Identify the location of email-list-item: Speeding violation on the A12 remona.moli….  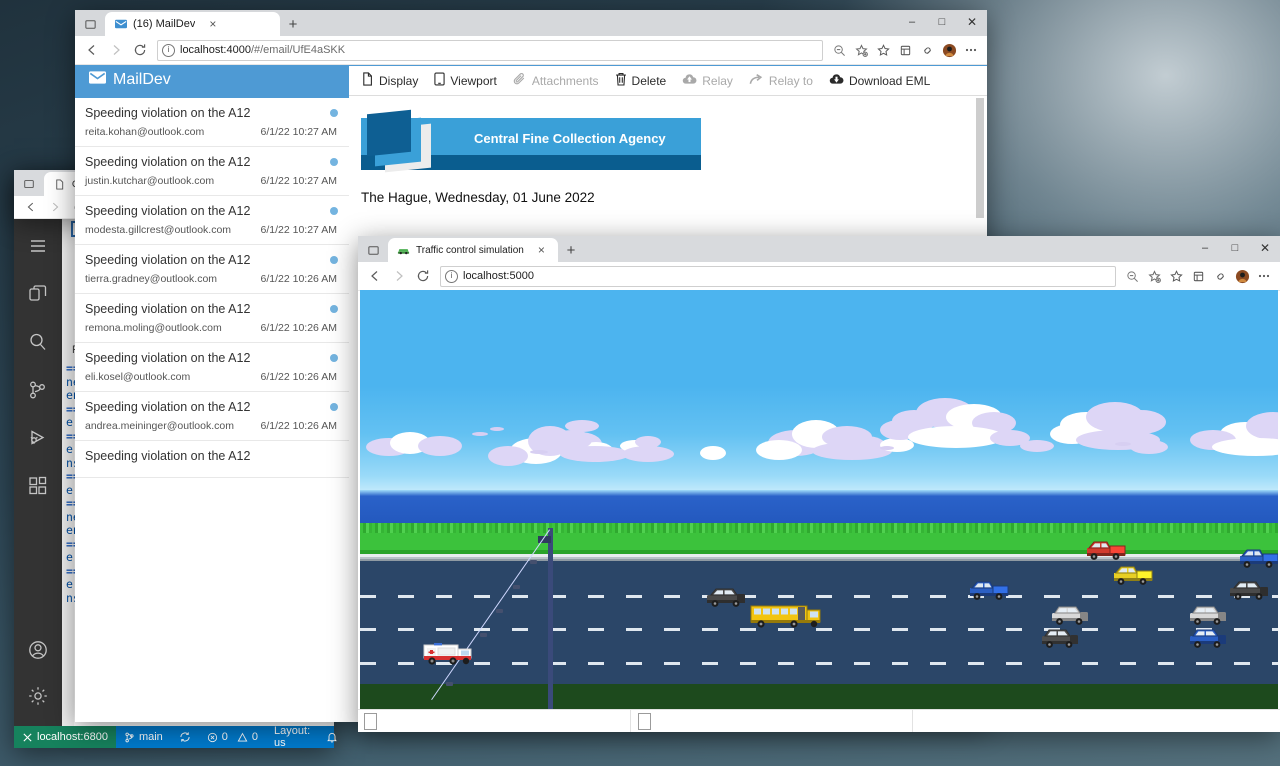
(212, 318).